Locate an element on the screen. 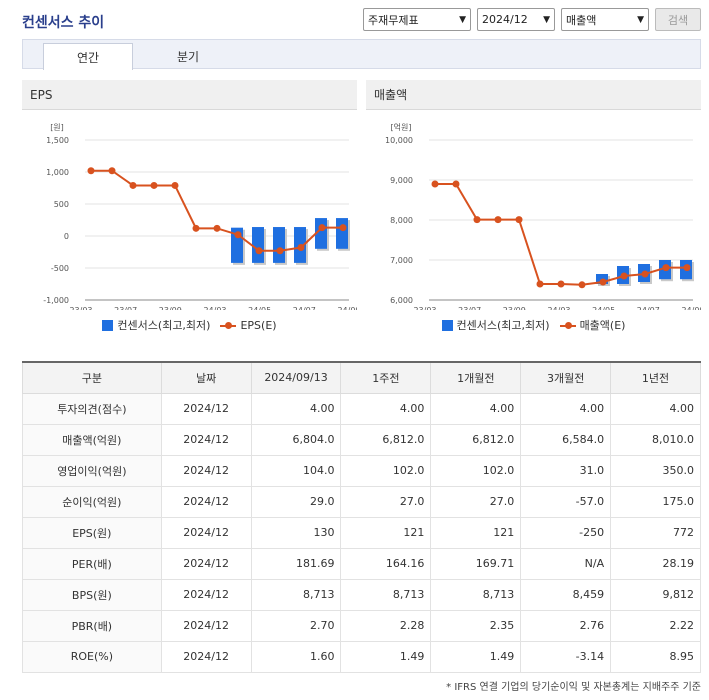 The width and height of the screenshot is (709, 700). table-cell: 31.0 is located at coordinates (566, 470).